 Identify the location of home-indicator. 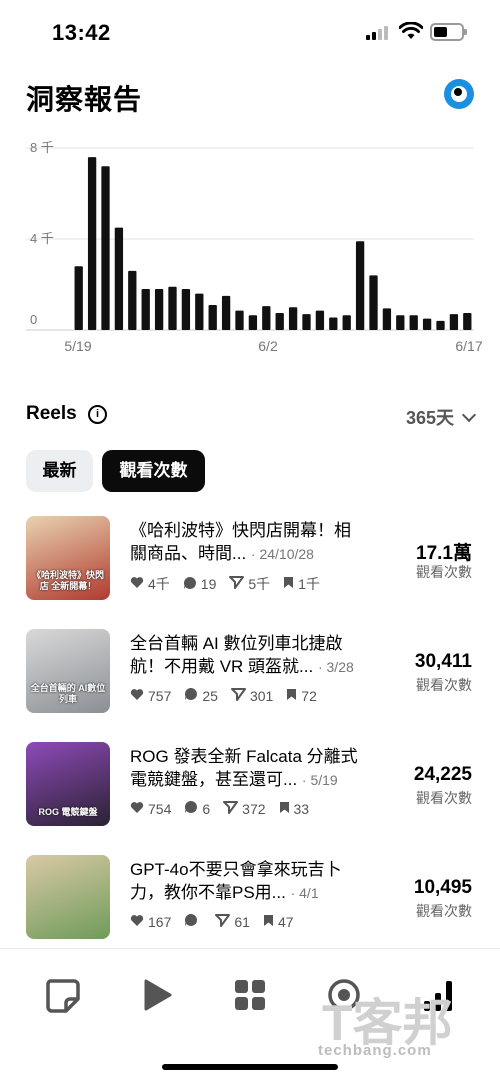
(250, 1067).